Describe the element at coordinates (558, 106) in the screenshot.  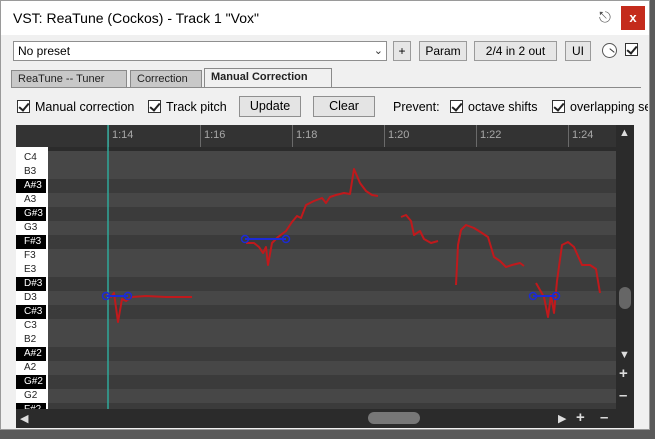
I see `overlapping-checkbox` at that location.